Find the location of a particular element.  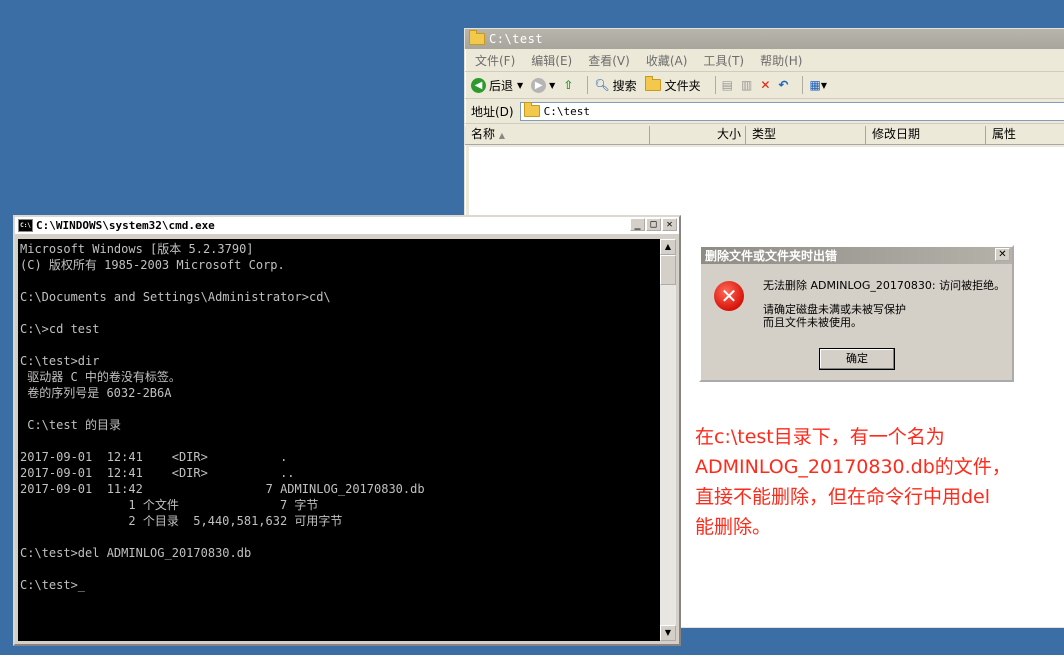

dialog-titlebar: 删除文件或文件夹时出错 ✕ is located at coordinates (856, 255).